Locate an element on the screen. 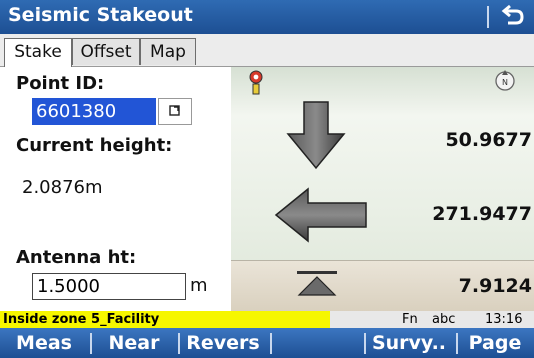  antenna-height-label: Antenna ht: is located at coordinates (76, 257).